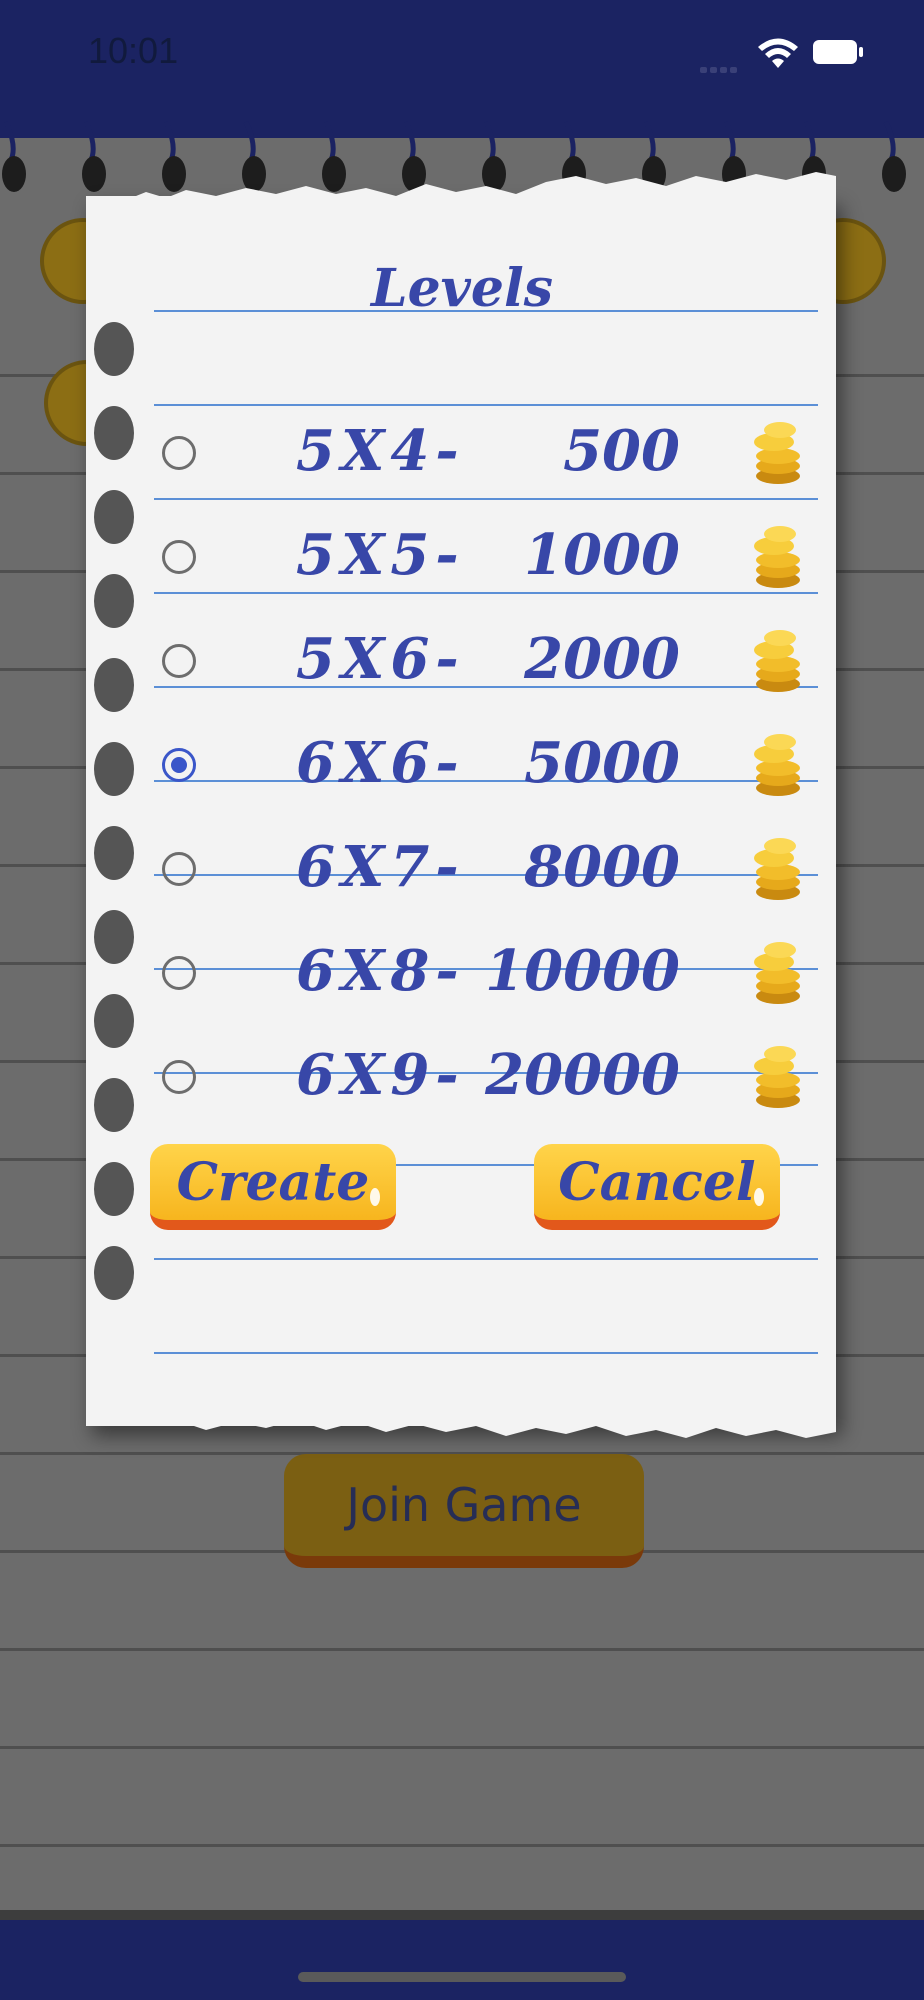  What do you see at coordinates (179, 765) in the screenshot?
I see `level-radio-selected` at bounding box center [179, 765].